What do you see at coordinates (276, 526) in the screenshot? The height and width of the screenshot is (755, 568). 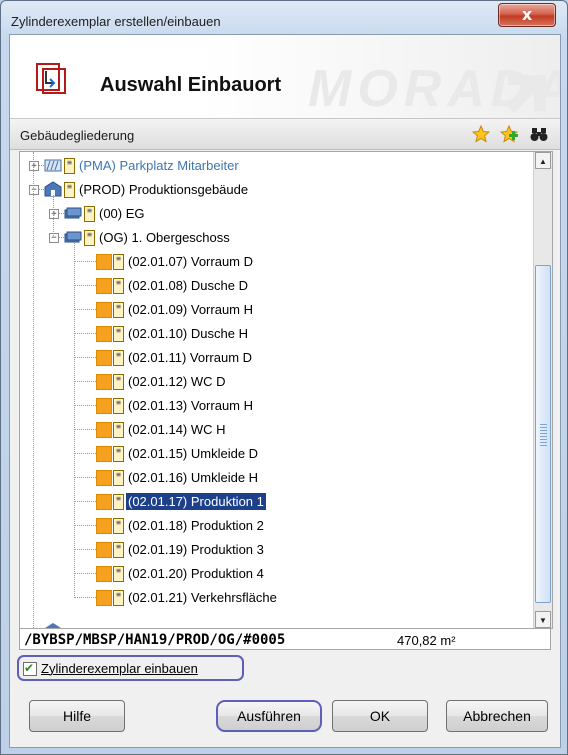 I see `tree-item: ≡ (02.01.18) Produktion 2` at bounding box center [276, 526].